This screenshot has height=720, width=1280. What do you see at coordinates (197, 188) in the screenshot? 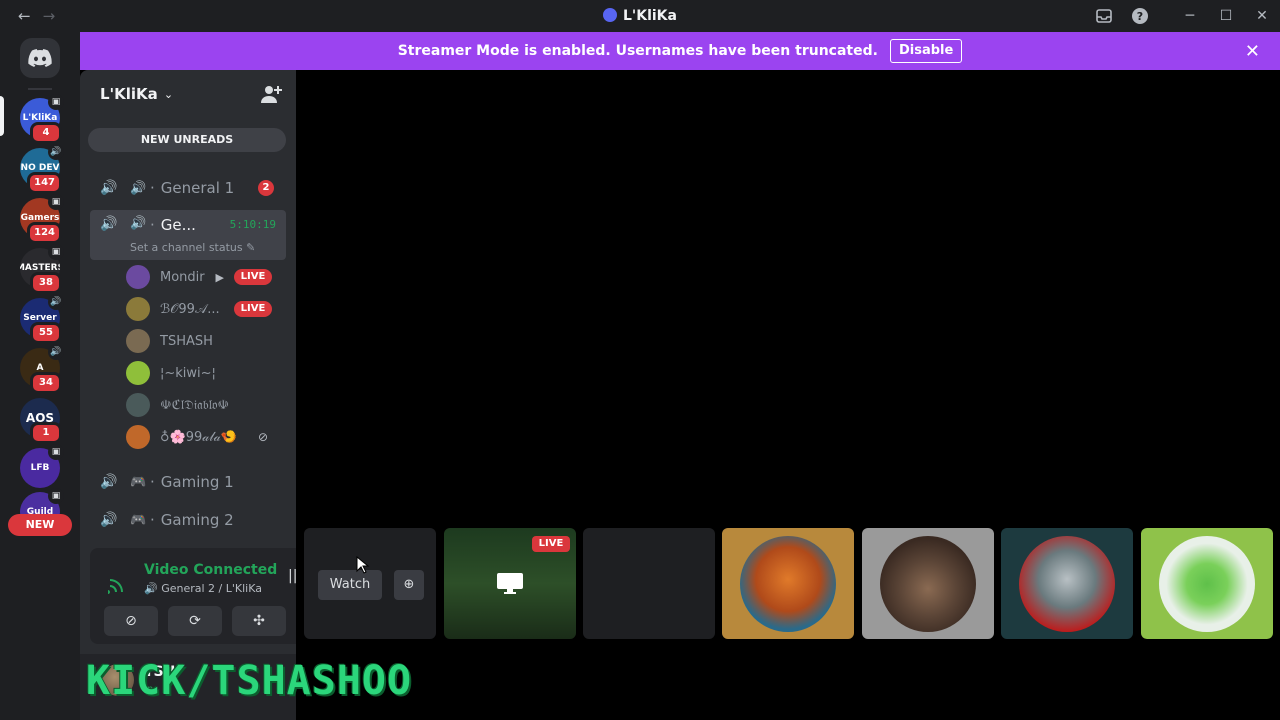
I see `channel-name: General 1` at bounding box center [197, 188].